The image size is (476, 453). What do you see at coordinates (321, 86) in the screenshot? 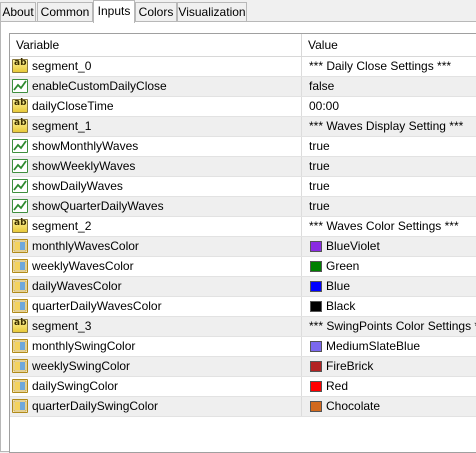
I see `variable-value: false` at bounding box center [321, 86].